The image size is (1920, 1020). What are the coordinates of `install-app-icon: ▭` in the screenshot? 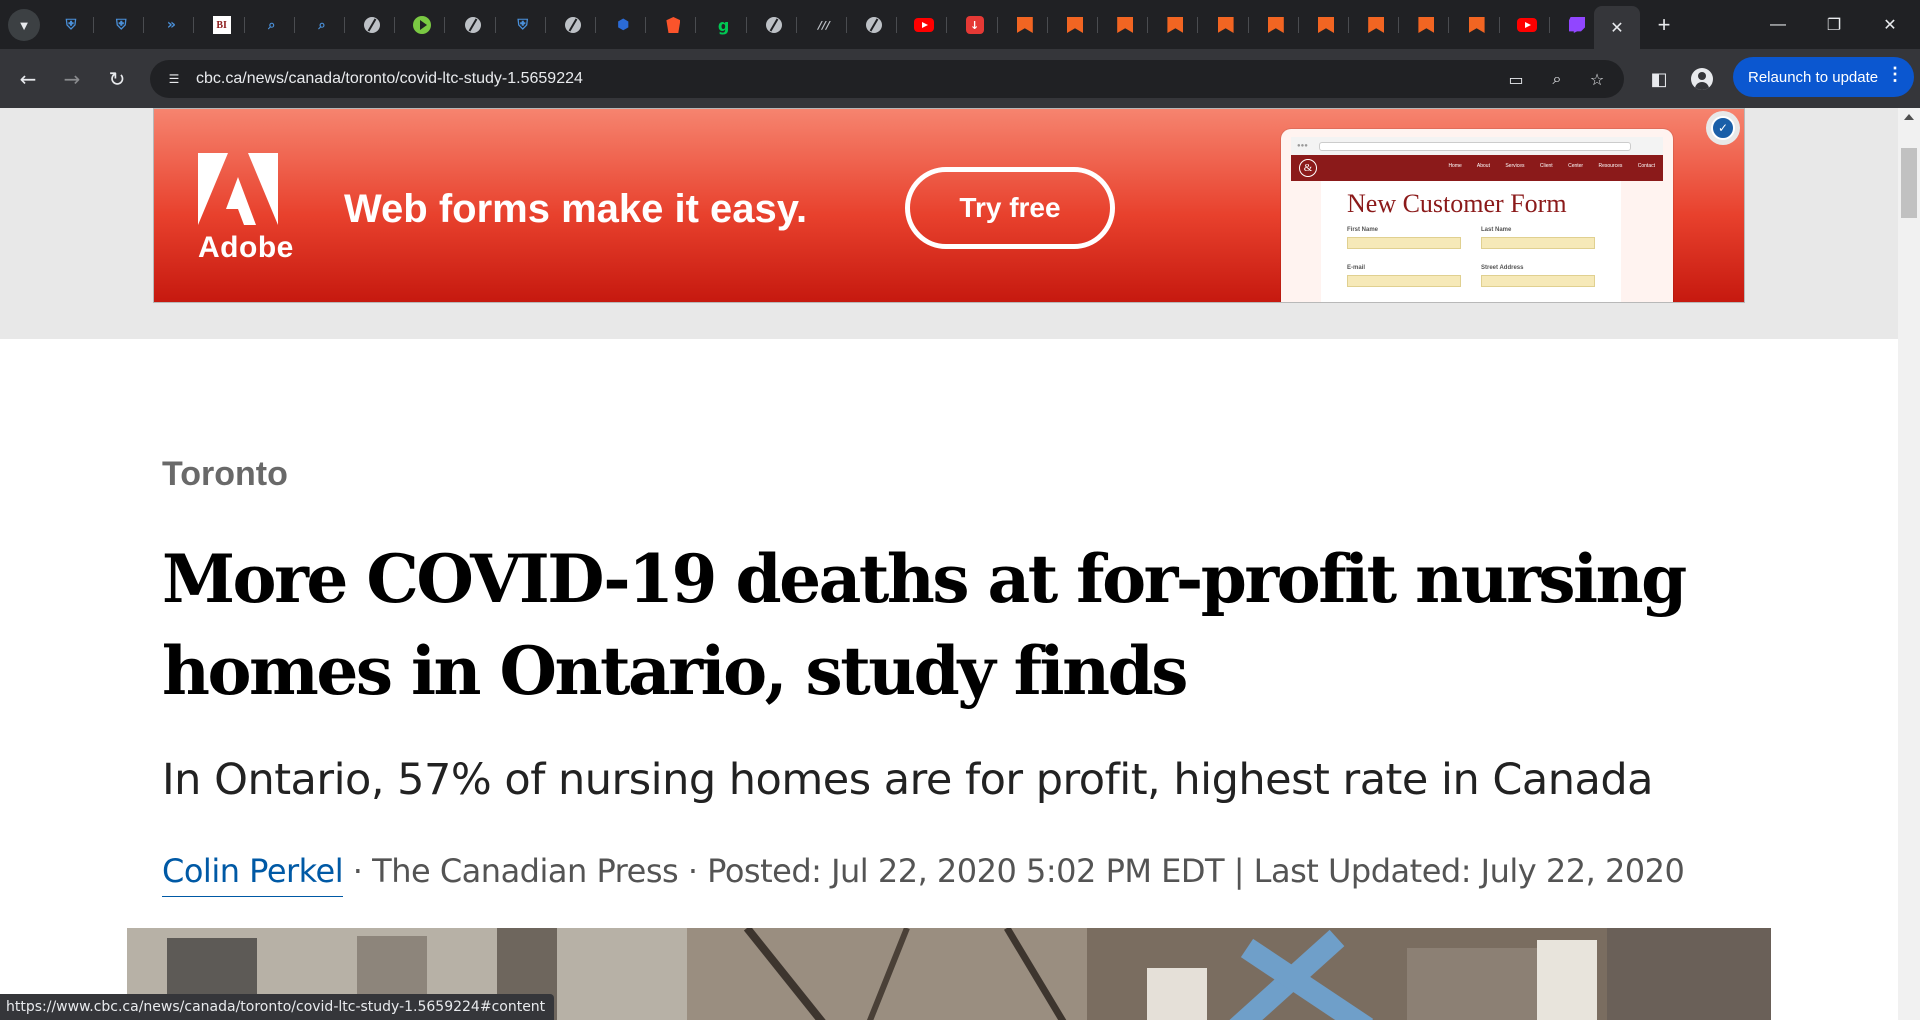 It's located at (1516, 79).